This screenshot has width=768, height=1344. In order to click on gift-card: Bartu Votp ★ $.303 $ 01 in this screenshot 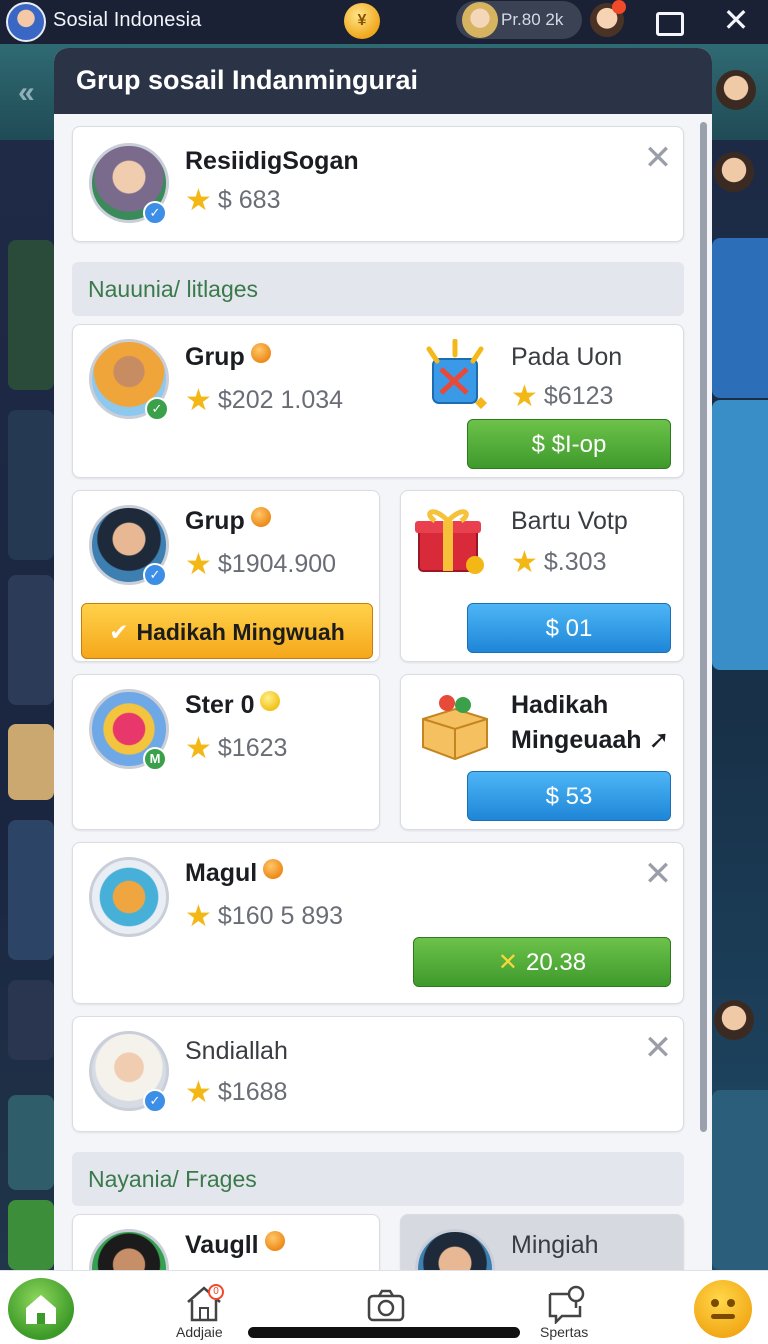, I will do `click(542, 576)`.